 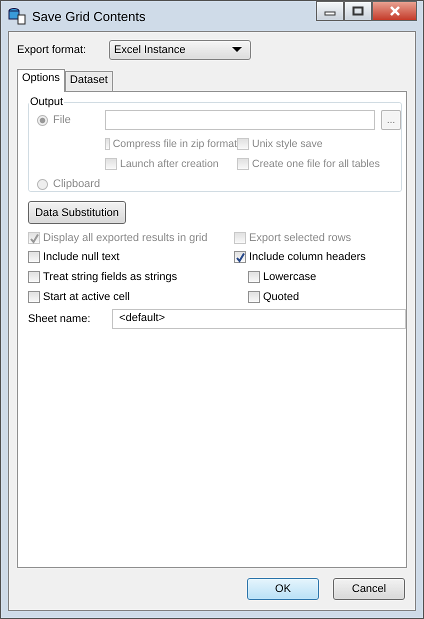 I want to click on export-format-dropdown: Excel Instance, so click(x=180, y=50).